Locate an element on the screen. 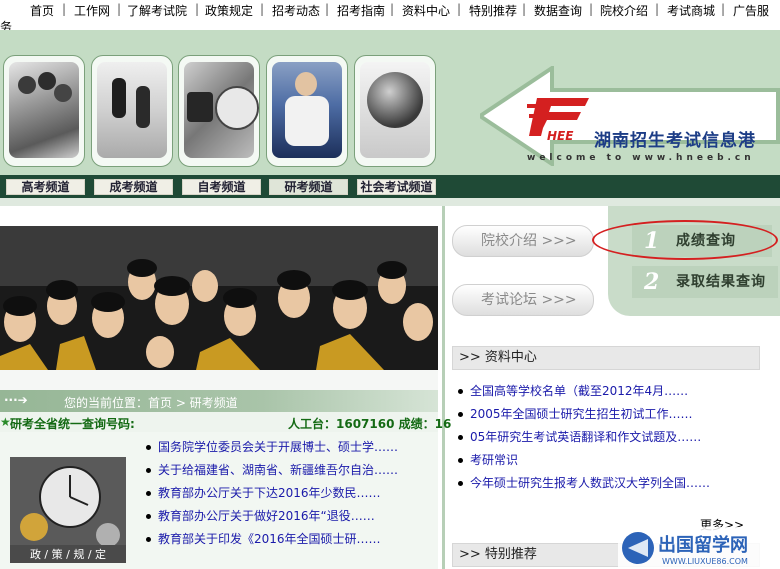 The image size is (780, 569). nav-recommend: 特别推荐 is located at coordinates (493, 10).